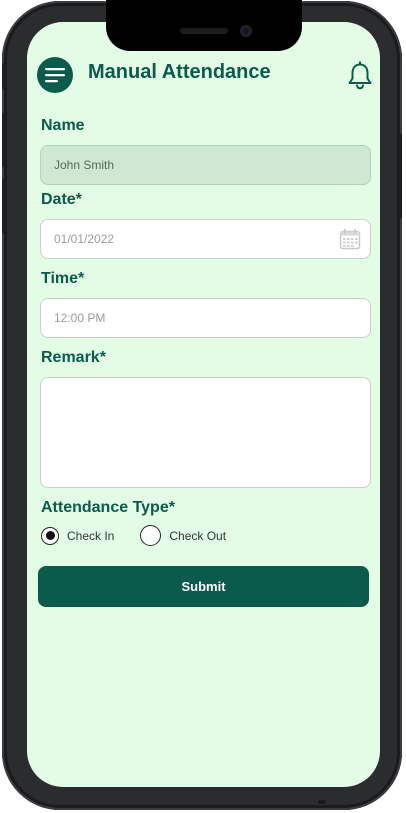 The image size is (406, 813). I want to click on notification-button, so click(360, 76).